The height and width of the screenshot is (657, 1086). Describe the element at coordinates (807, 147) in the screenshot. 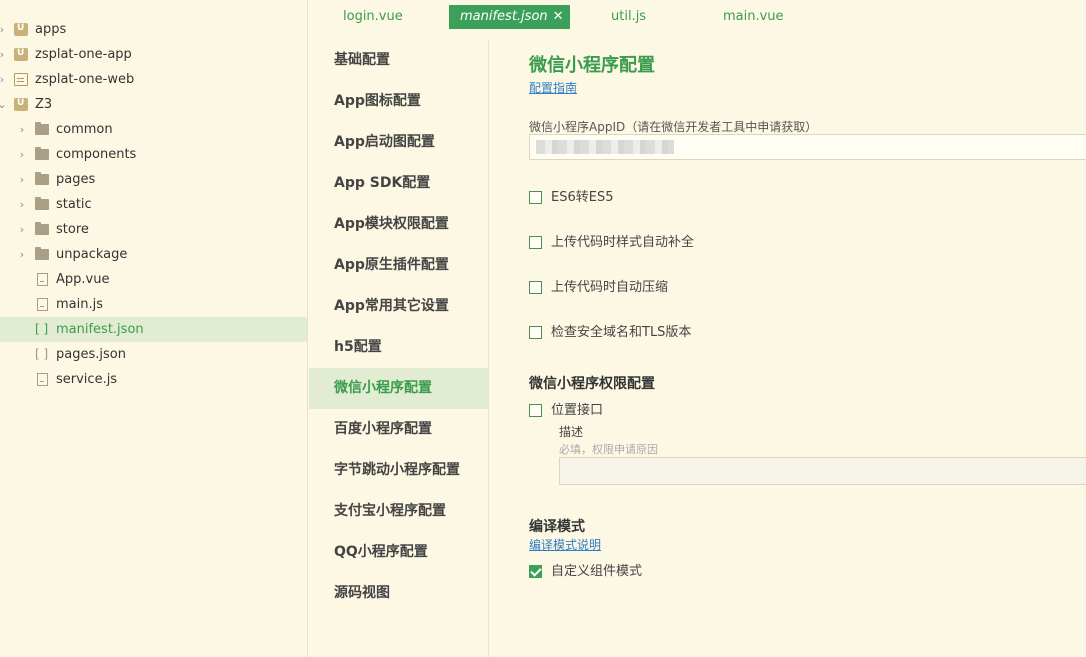

I see `appid-input` at that location.